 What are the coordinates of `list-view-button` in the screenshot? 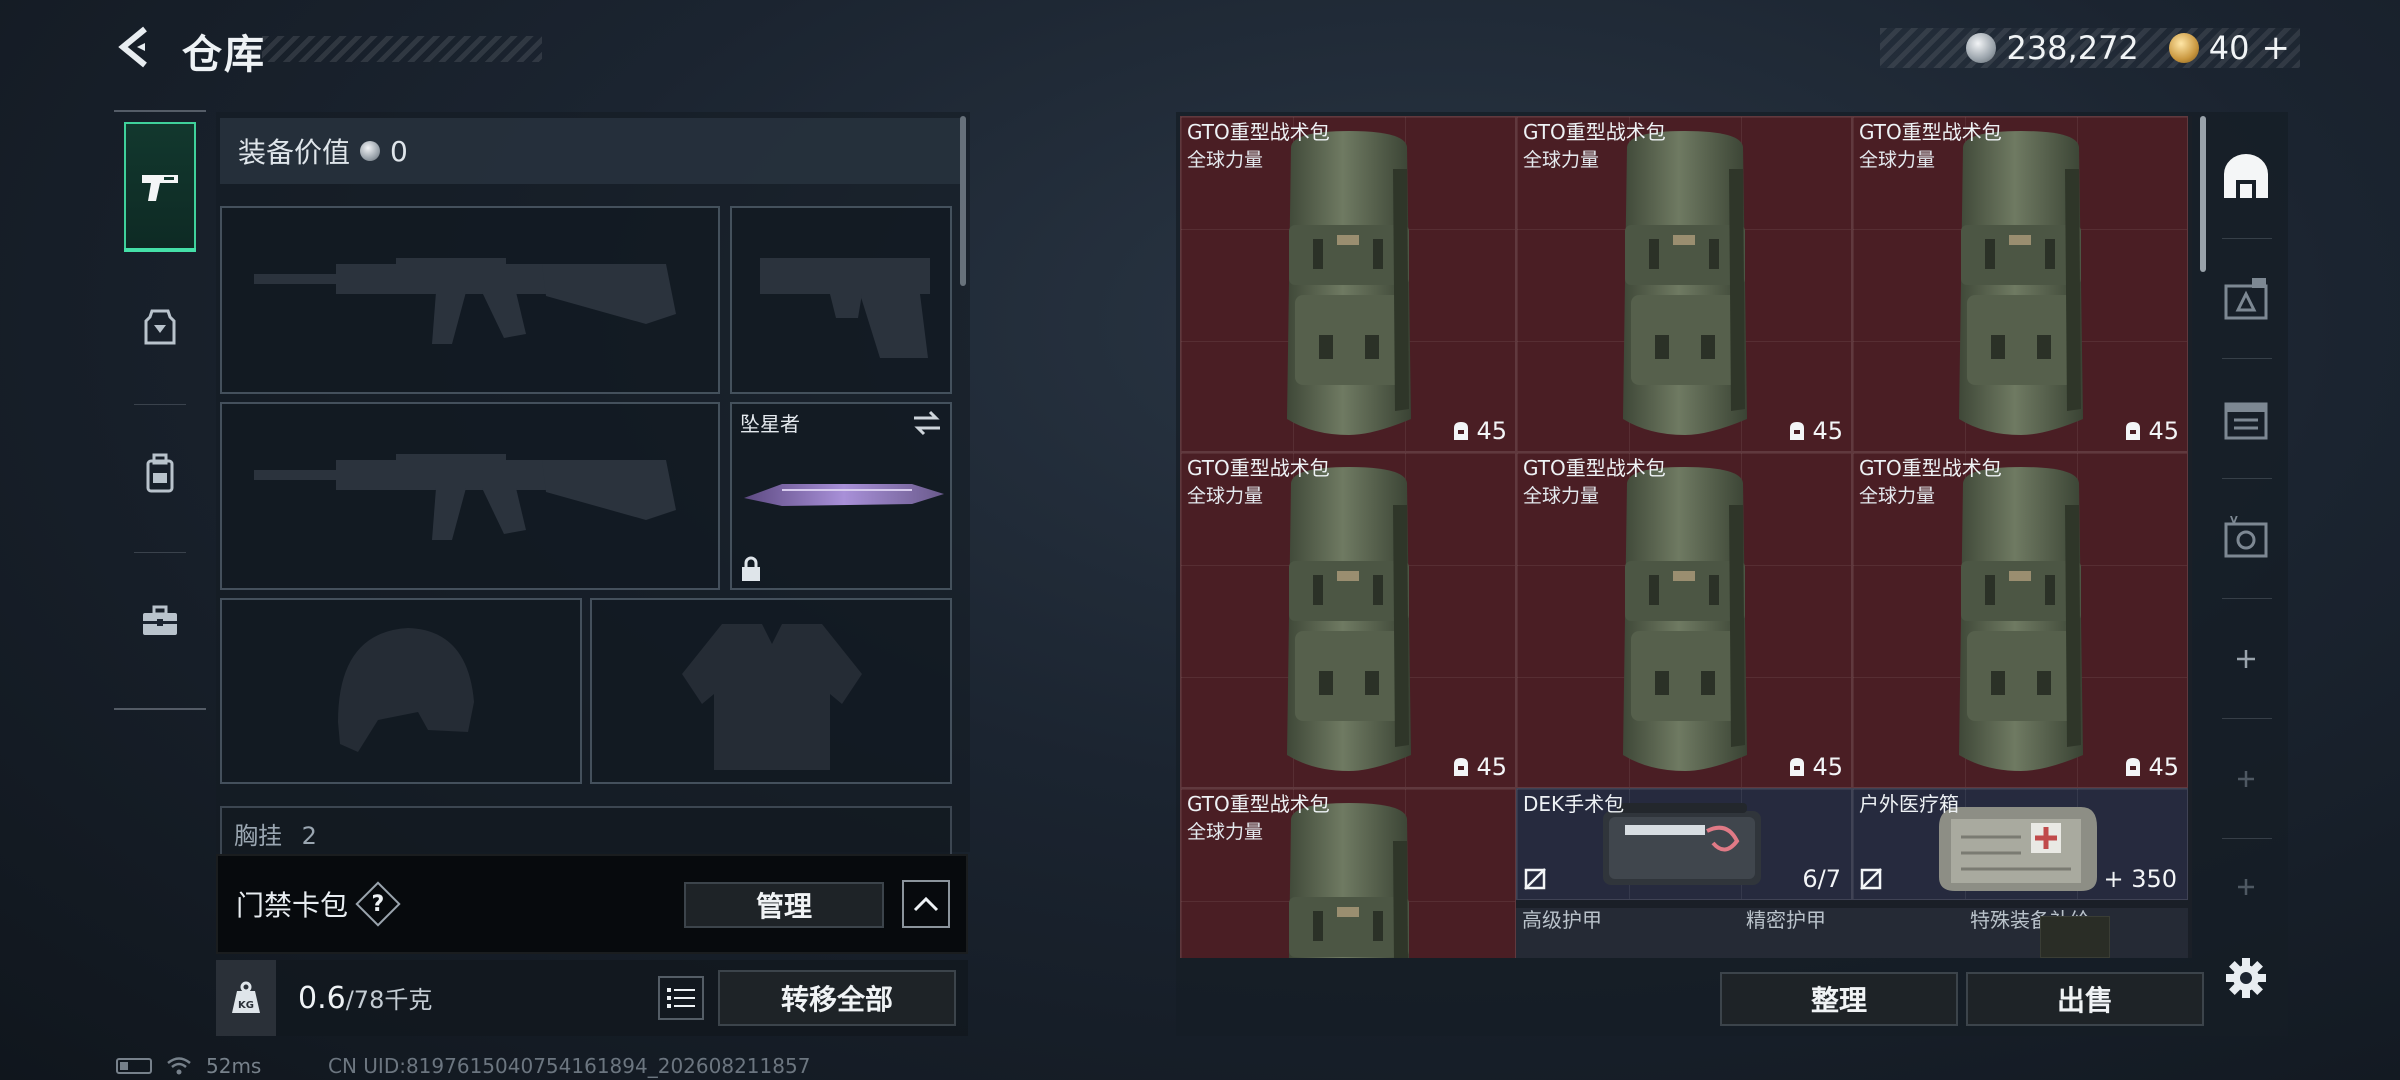 It's located at (681, 998).